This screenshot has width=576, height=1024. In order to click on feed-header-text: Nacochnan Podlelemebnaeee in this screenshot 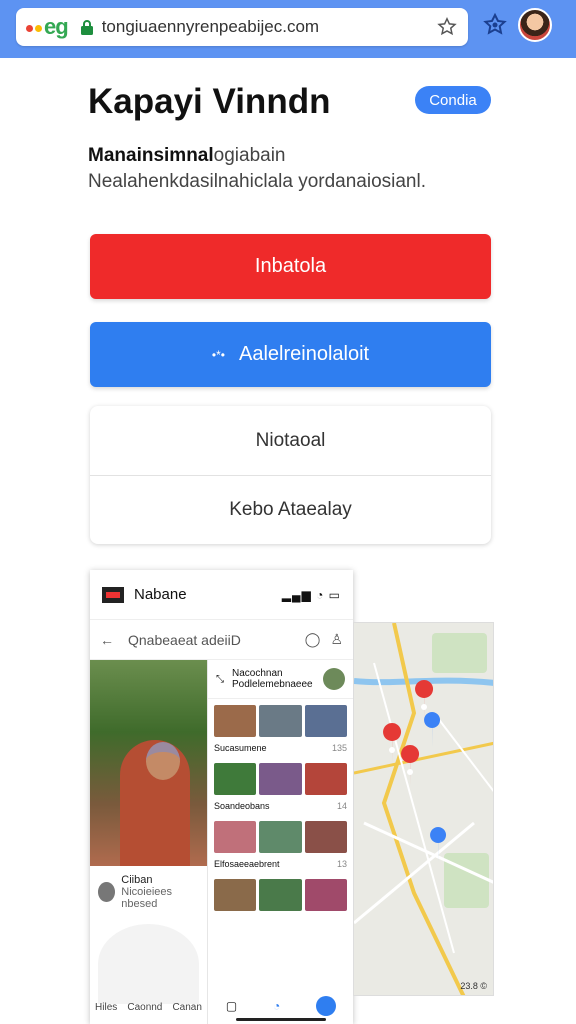, I will do `click(272, 679)`.